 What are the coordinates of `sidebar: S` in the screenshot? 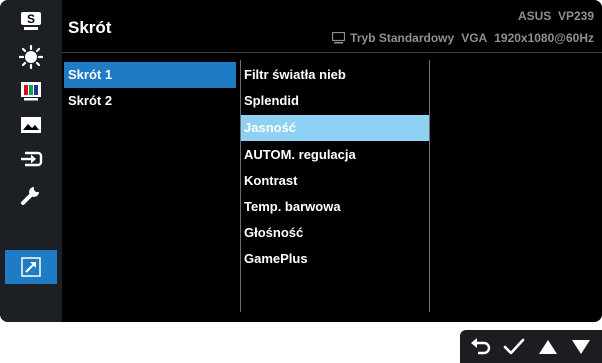 It's located at (31, 161).